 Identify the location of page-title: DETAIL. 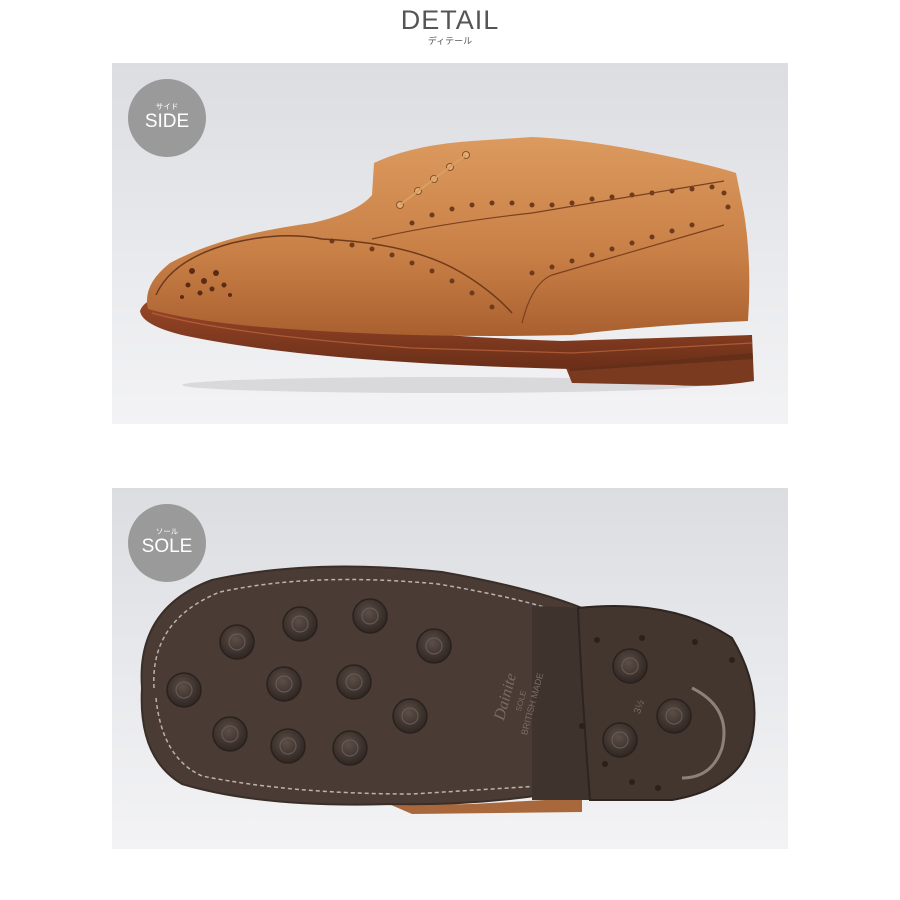
(450, 20).